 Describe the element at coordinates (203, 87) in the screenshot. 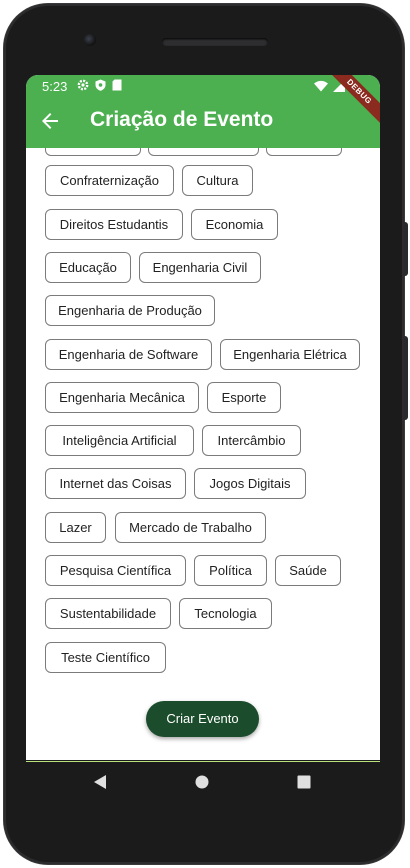

I see `status-bar: 5:23` at that location.